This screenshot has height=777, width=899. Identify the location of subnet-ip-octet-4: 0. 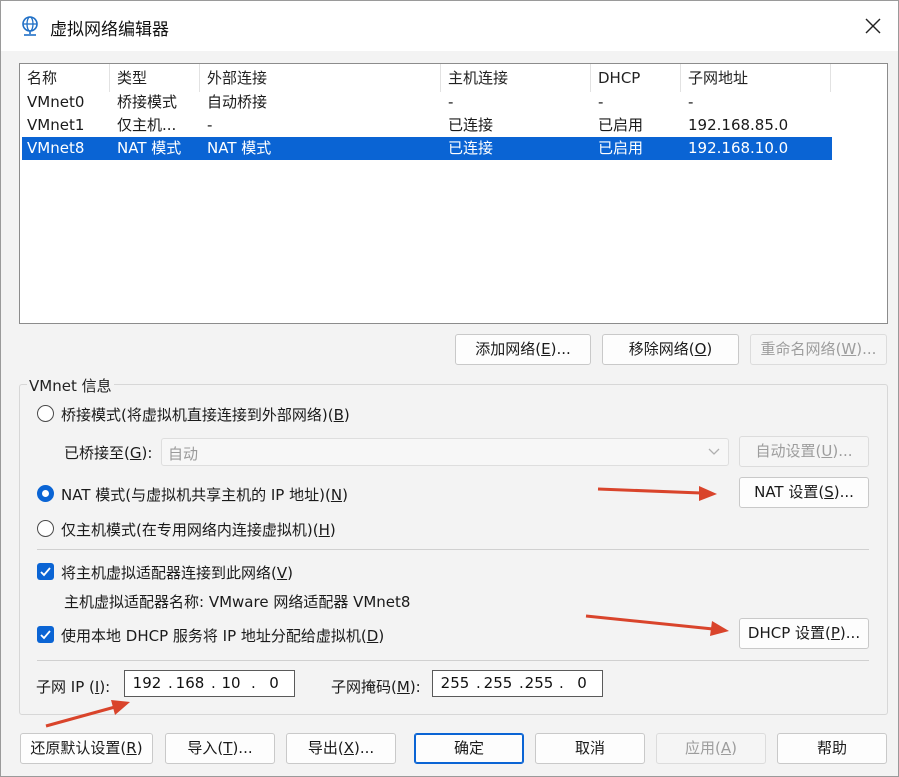
(274, 683).